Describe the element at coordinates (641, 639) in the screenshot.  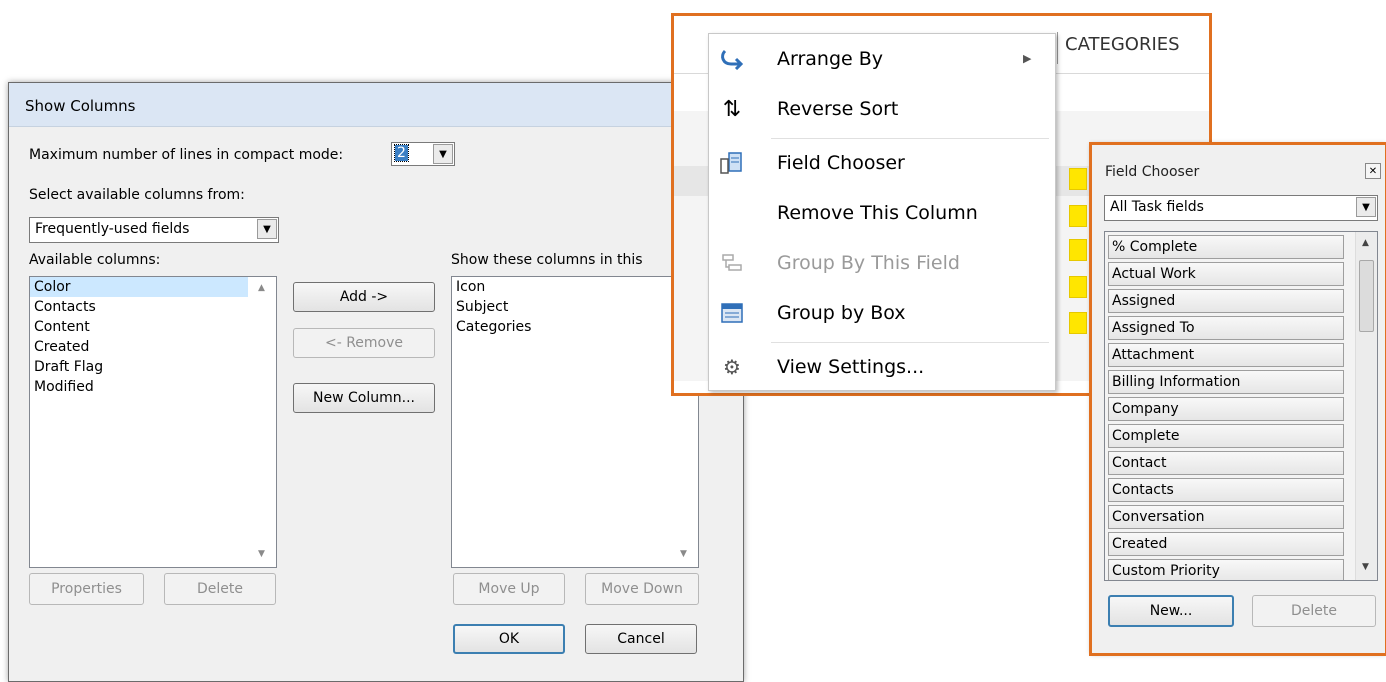
I see `cancel-button: Cancel` at that location.